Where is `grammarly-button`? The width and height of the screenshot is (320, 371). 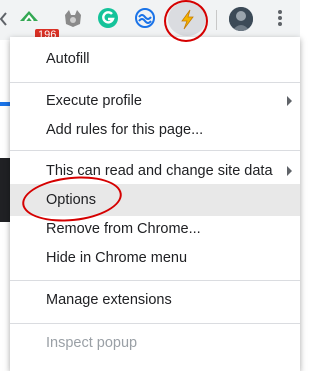
grammarly-button is located at coordinates (108, 18).